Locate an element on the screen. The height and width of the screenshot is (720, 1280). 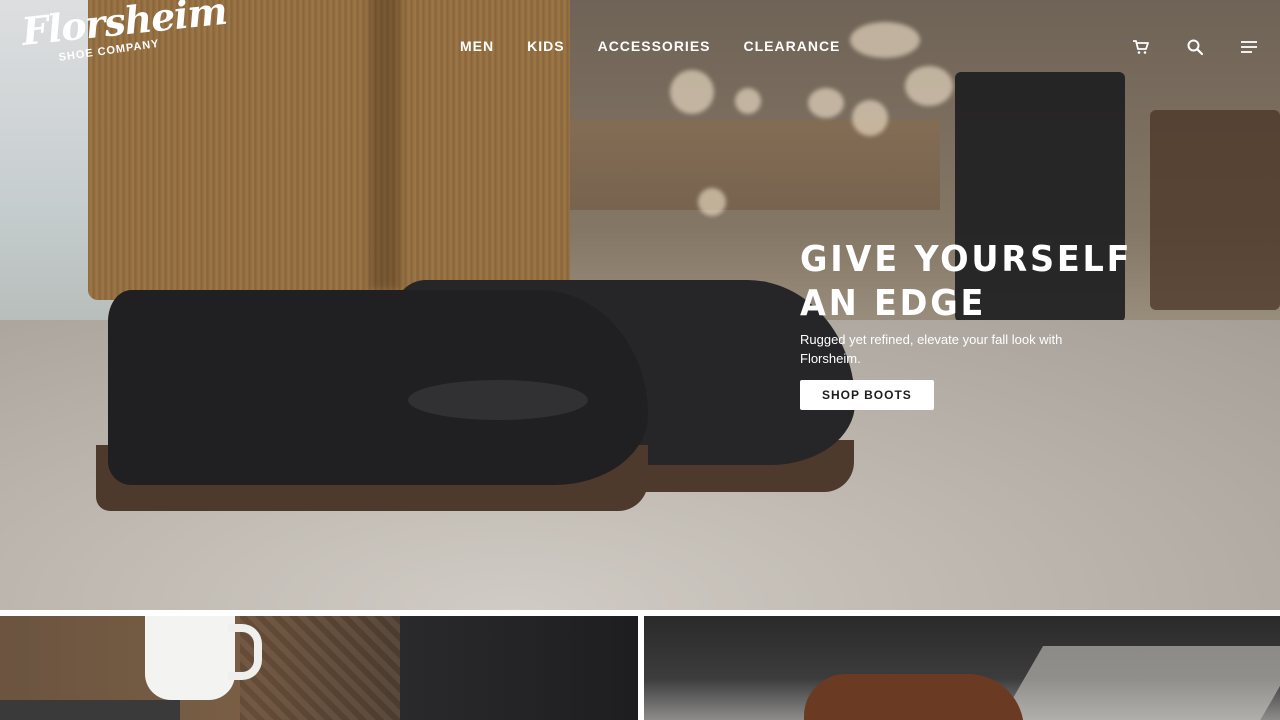
shop-boots-button: SHOP BOOTS is located at coordinates (867, 395).